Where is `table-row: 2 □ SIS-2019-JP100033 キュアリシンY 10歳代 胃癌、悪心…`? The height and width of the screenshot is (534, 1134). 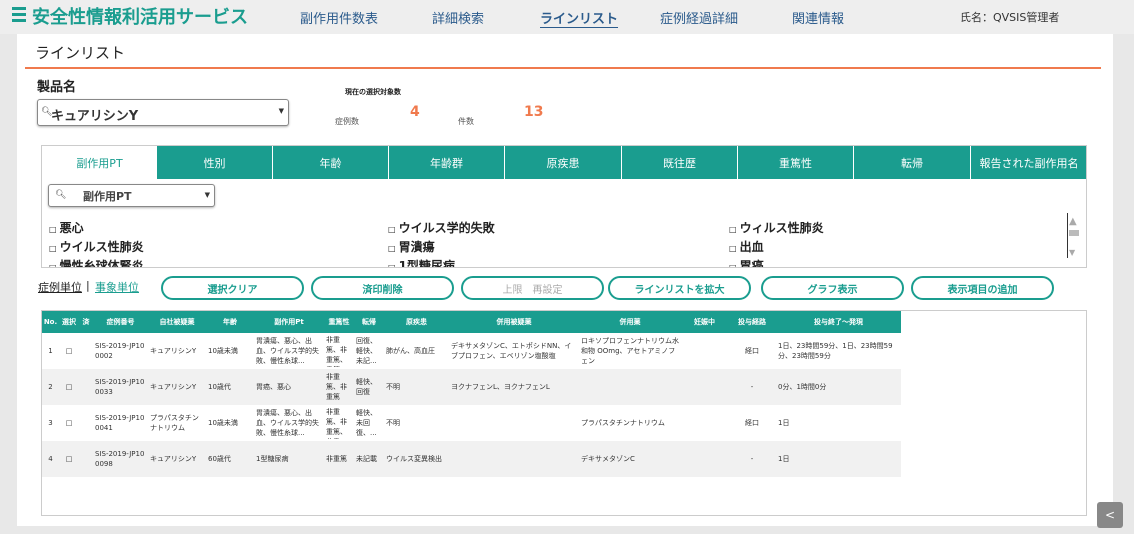
table-row: 2 □ SIS-2019-JP100033 キュアリシンY 10歳代 胃癌、悪心… is located at coordinates (471, 387).